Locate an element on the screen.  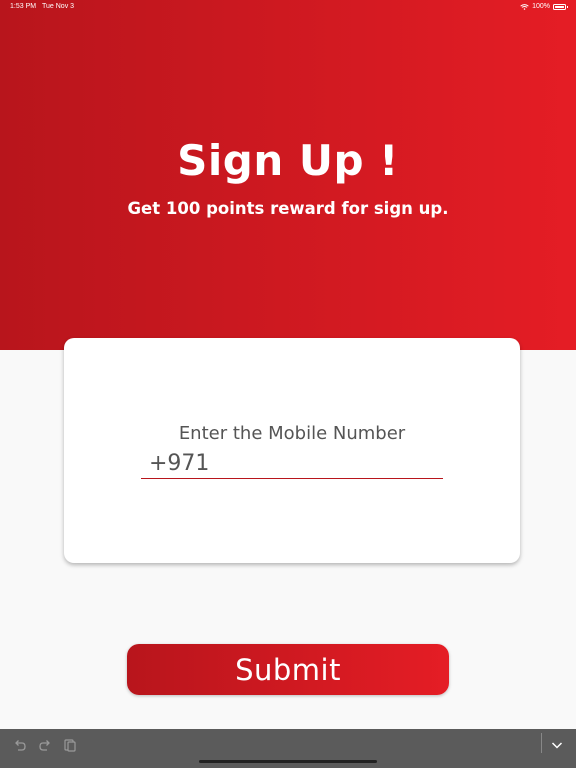
home-indicator is located at coordinates (288, 761).